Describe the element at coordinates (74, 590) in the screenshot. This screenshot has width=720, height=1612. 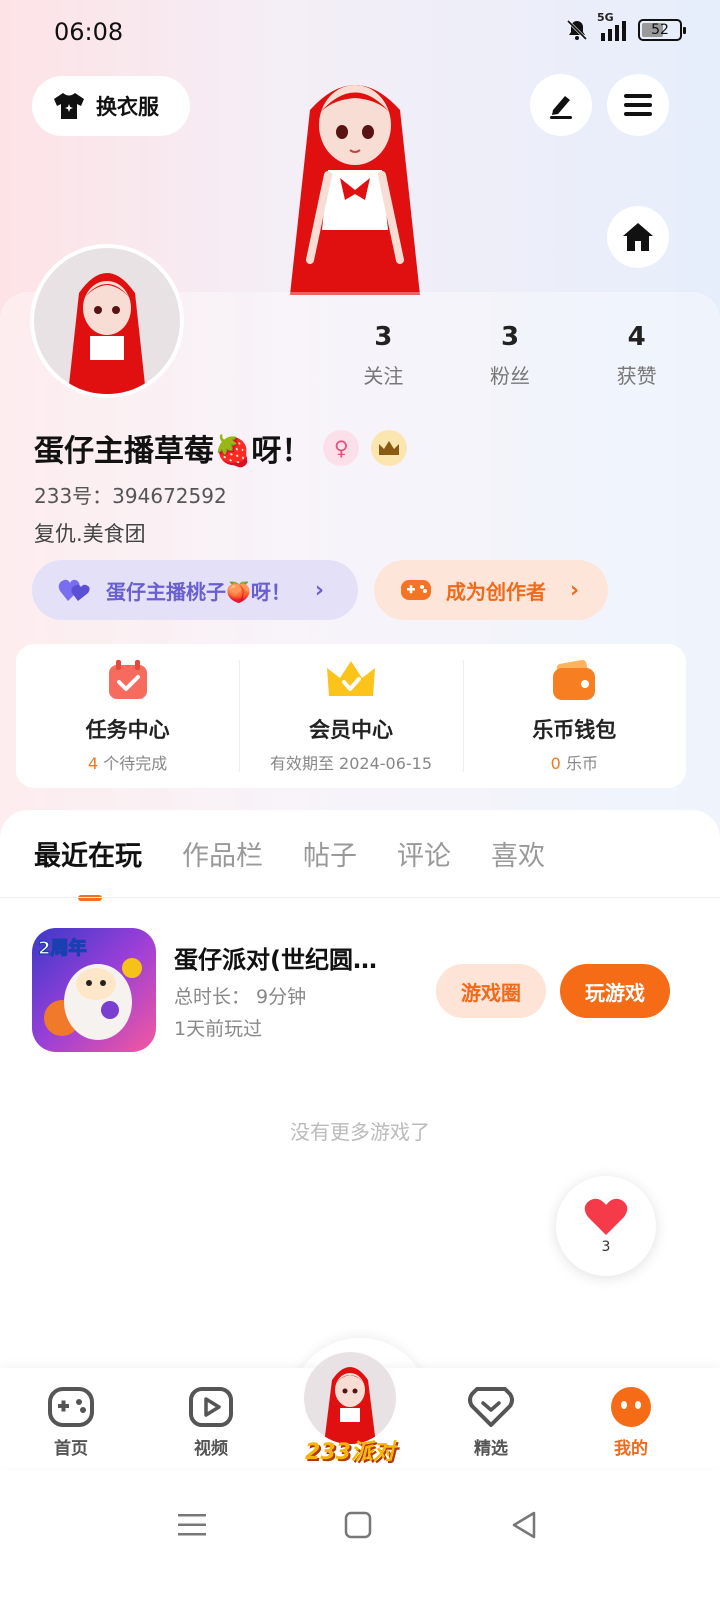
I see `double-heart-icon` at that location.